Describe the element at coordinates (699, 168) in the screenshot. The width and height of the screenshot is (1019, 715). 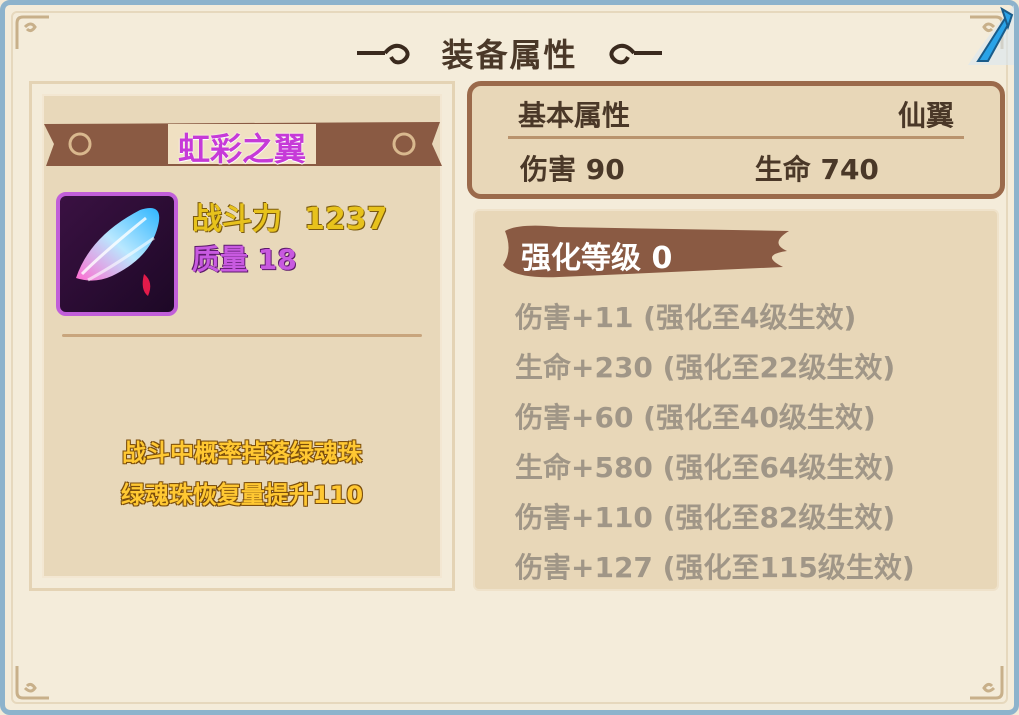
I see `basic-stats: 伤害 90 生命 740` at that location.